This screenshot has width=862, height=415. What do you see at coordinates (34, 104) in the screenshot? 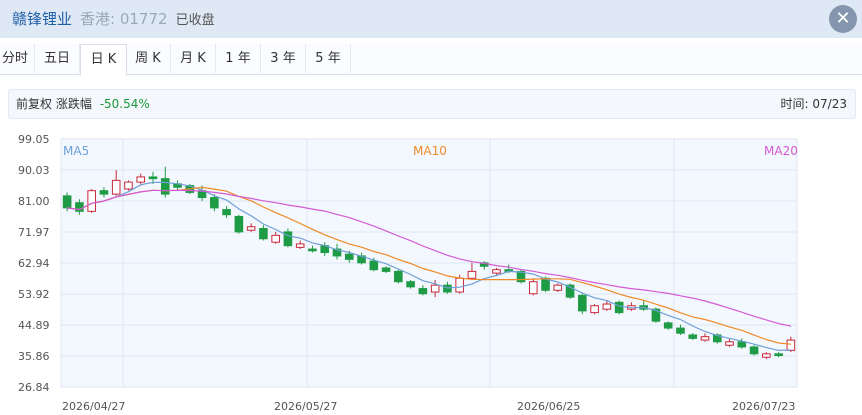
I see `adjust-label: 前复权` at bounding box center [34, 104].